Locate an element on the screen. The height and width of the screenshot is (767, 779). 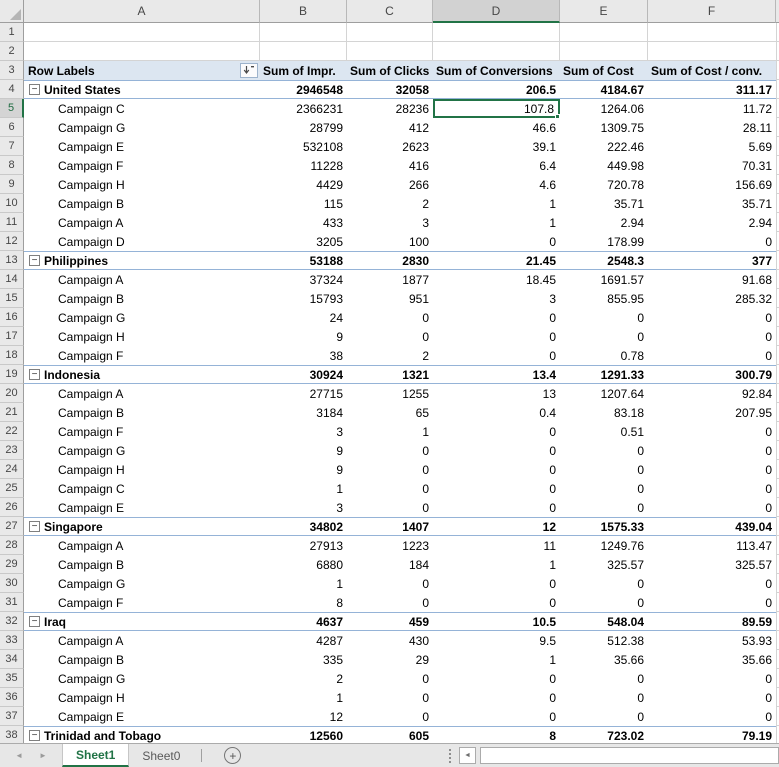
group-total-cell: 34802 is located at coordinates (303, 526).